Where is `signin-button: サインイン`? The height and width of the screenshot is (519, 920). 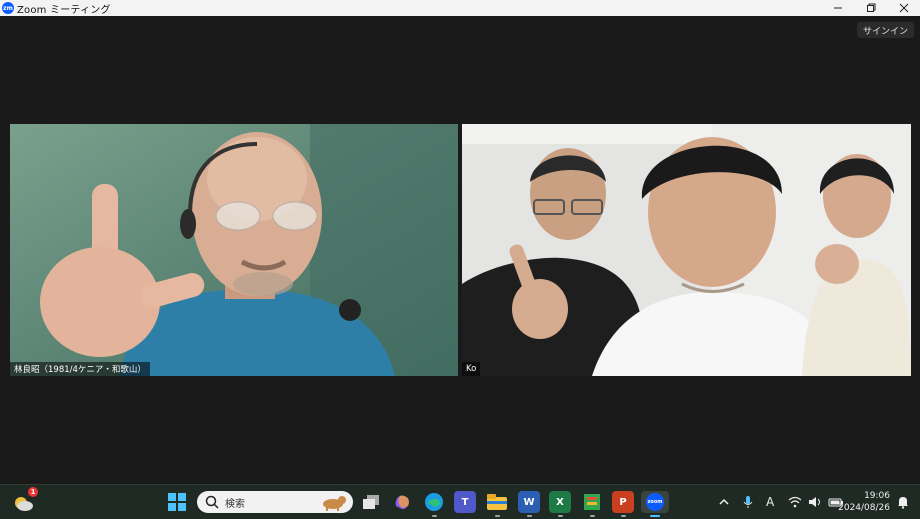
signin-button: サインイン is located at coordinates (885, 30).